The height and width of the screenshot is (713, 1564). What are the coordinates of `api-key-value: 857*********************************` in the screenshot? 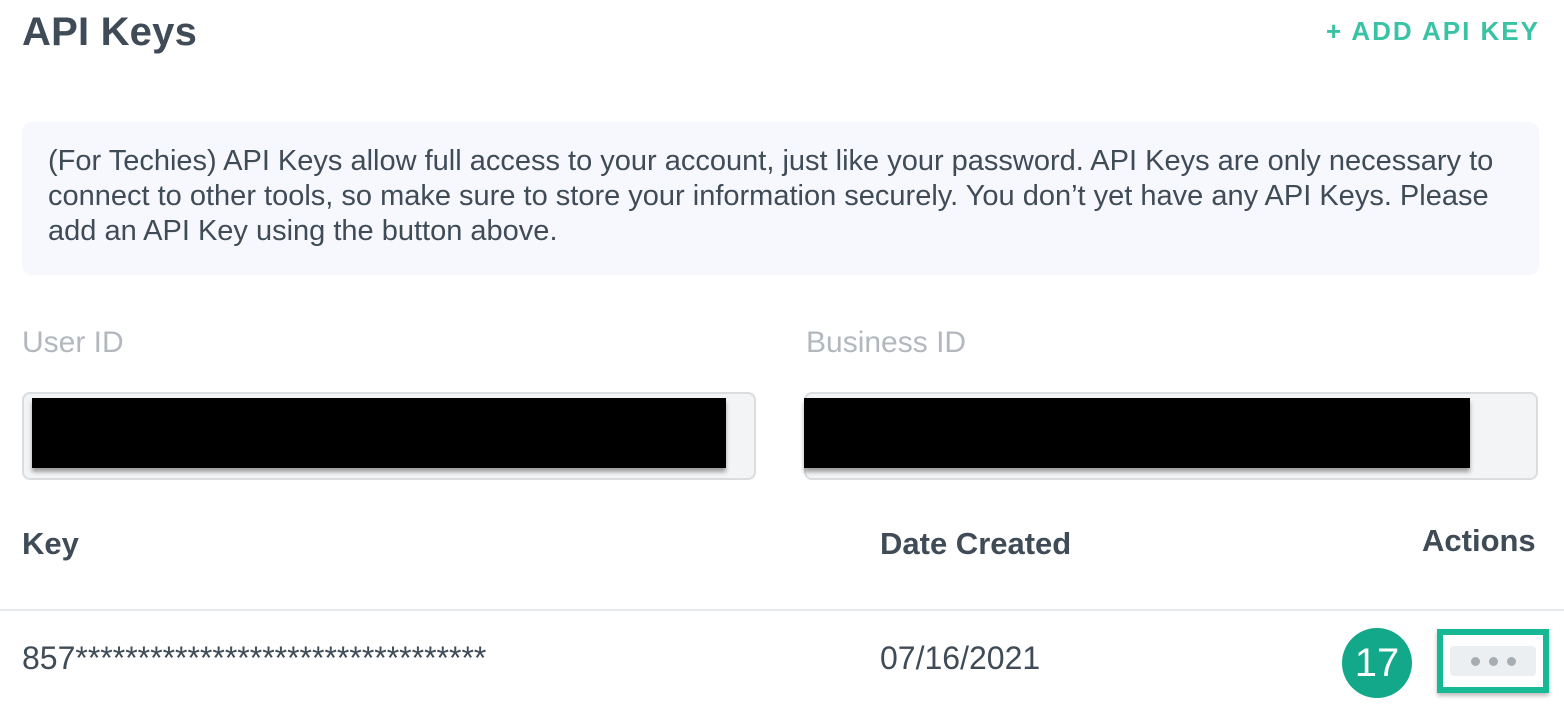 It's located at (254, 658).